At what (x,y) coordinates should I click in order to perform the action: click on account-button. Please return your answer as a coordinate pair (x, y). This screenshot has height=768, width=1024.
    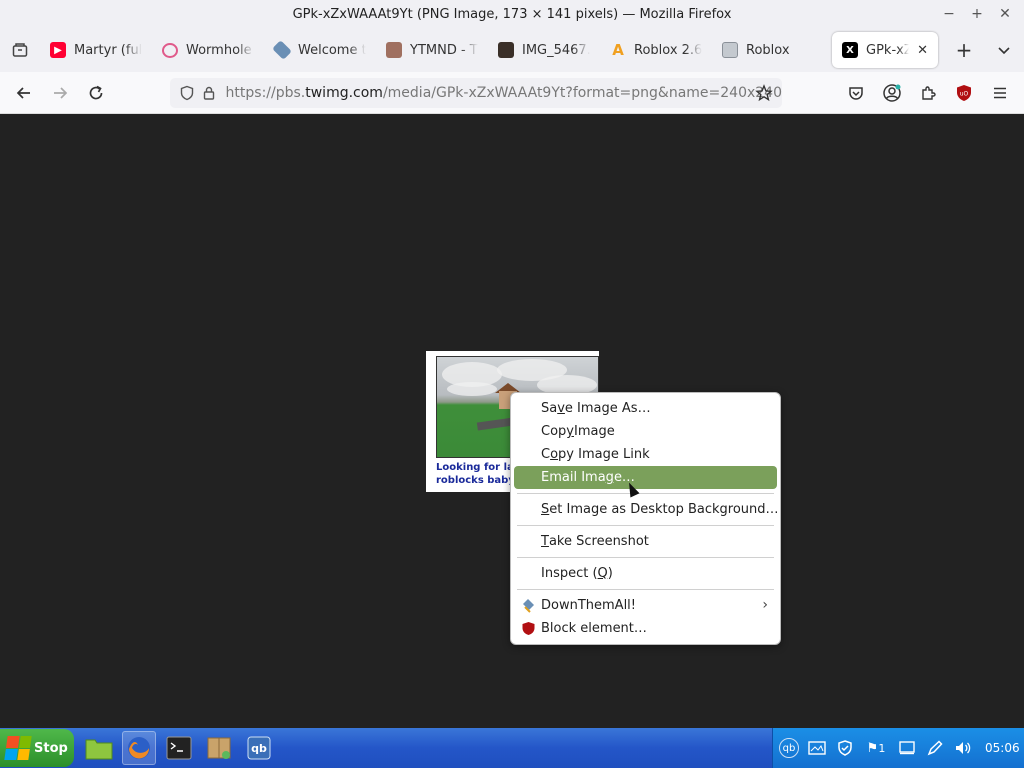
    Looking at the image, I should click on (892, 93).